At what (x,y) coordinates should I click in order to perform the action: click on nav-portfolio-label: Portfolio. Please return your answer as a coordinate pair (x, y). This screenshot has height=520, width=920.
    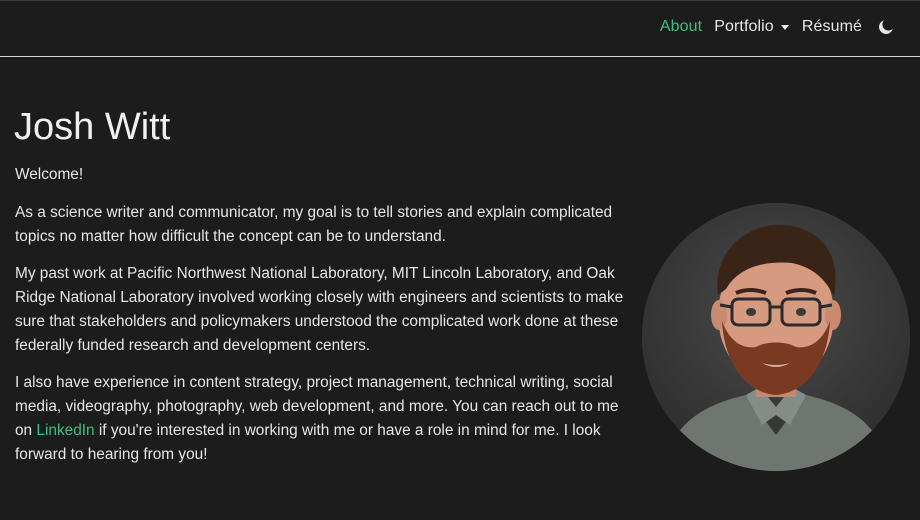
    Looking at the image, I should click on (744, 26).